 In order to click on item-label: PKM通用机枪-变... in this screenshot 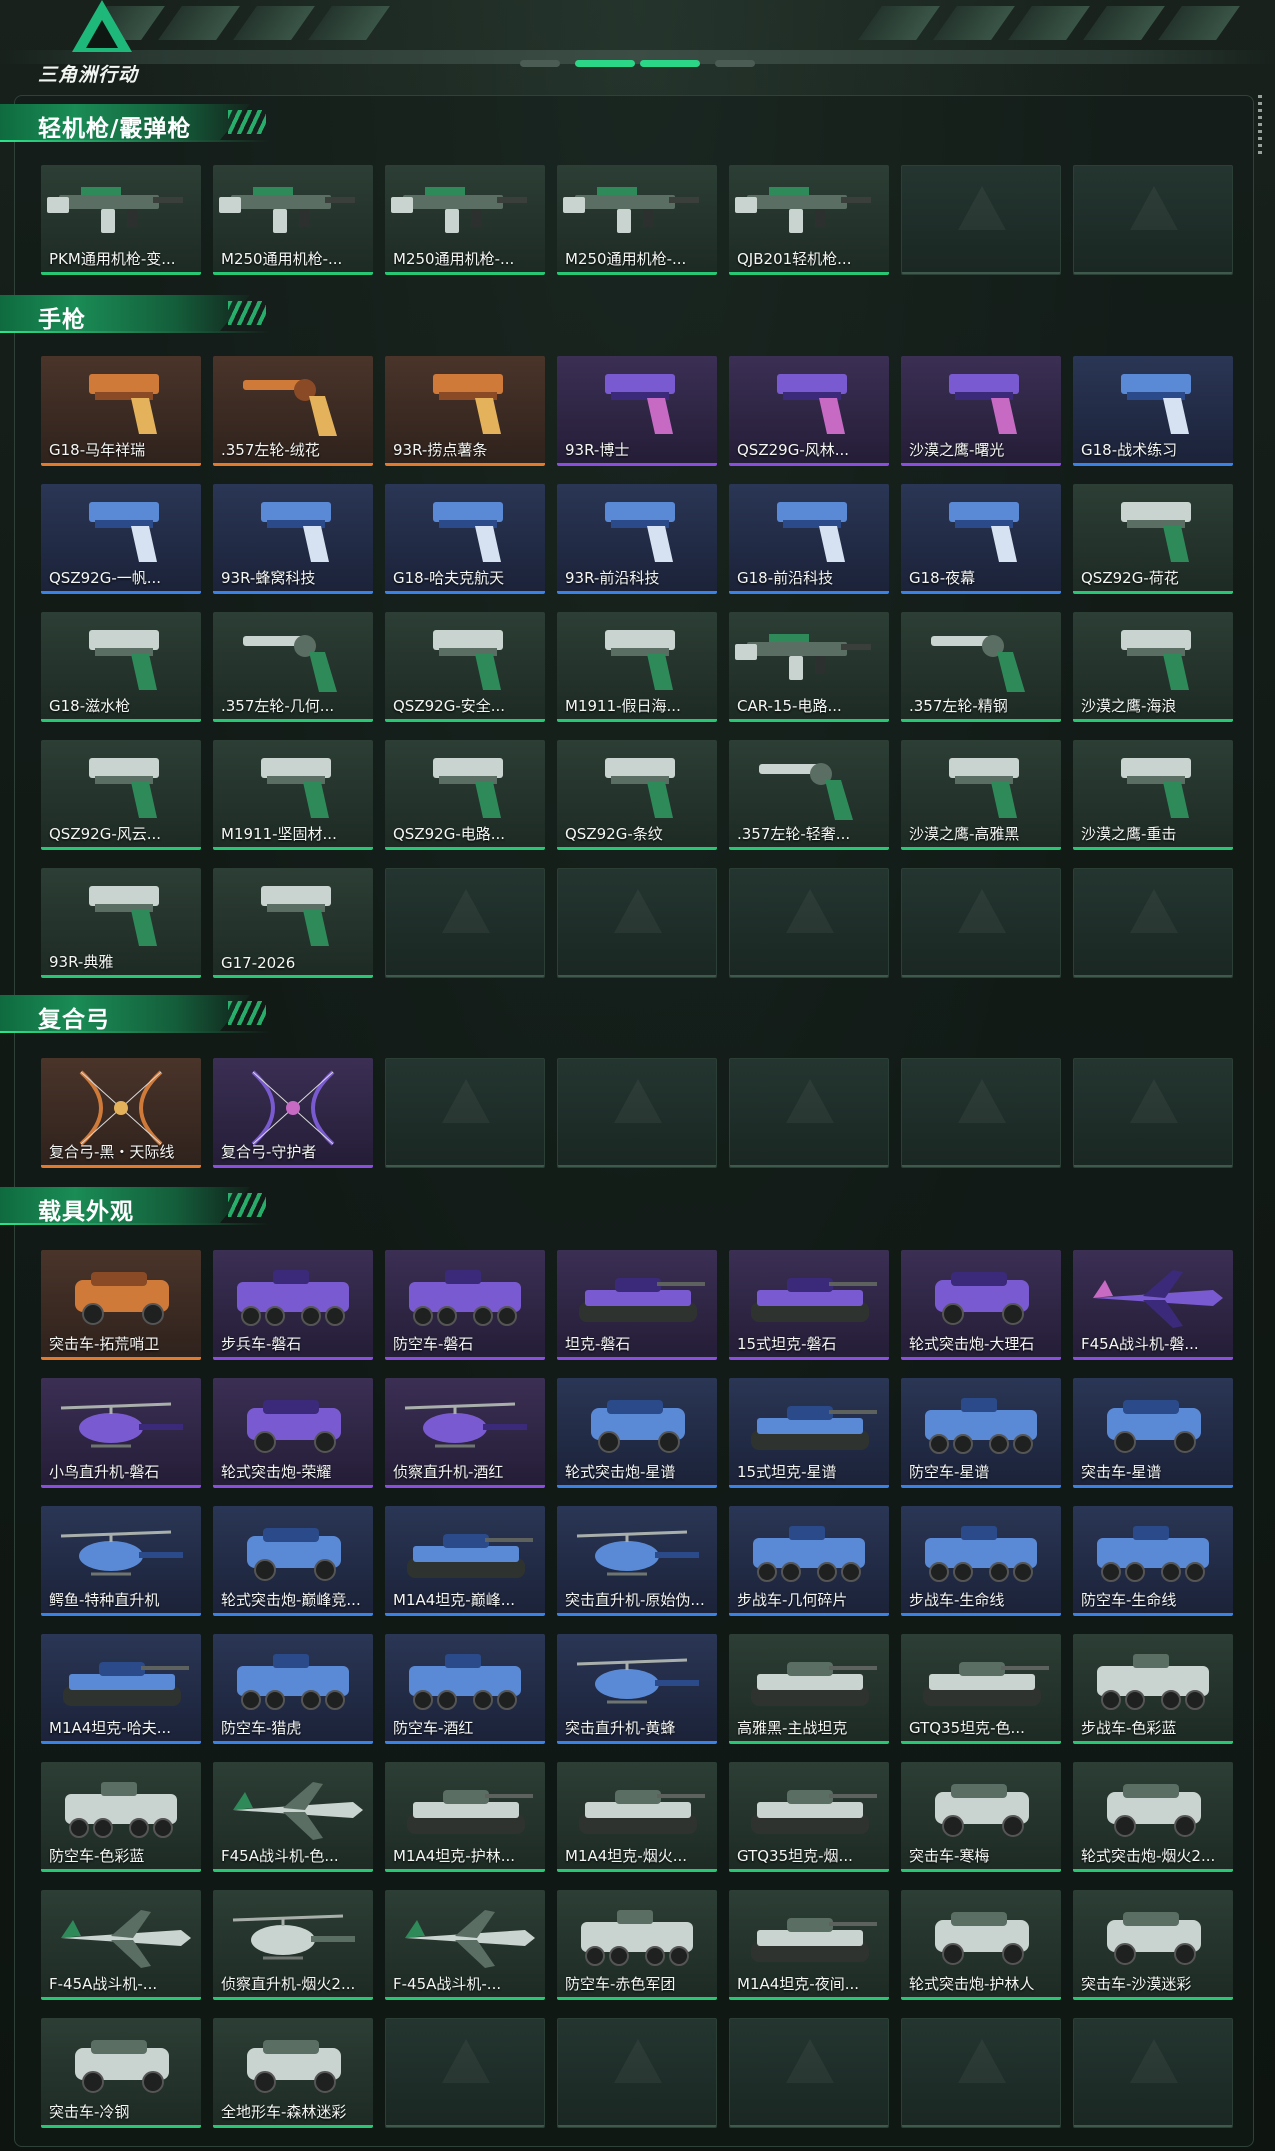, I will do `click(112, 259)`.